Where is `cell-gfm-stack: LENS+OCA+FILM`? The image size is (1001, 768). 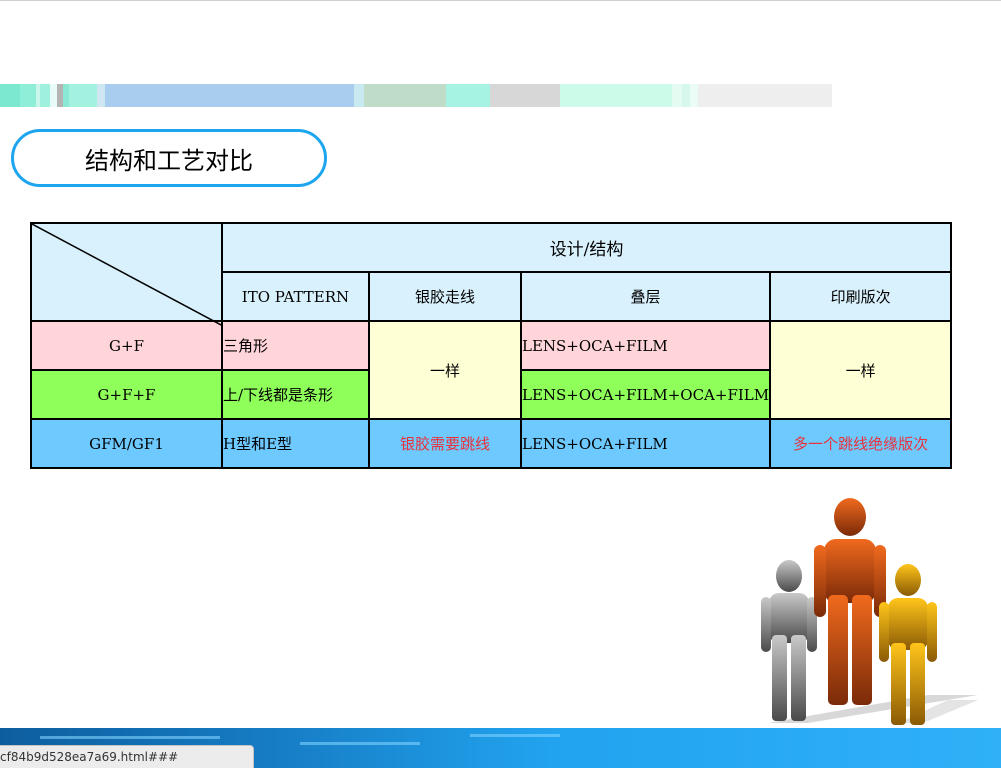
cell-gfm-stack: LENS+OCA+FILM is located at coordinates (645, 443).